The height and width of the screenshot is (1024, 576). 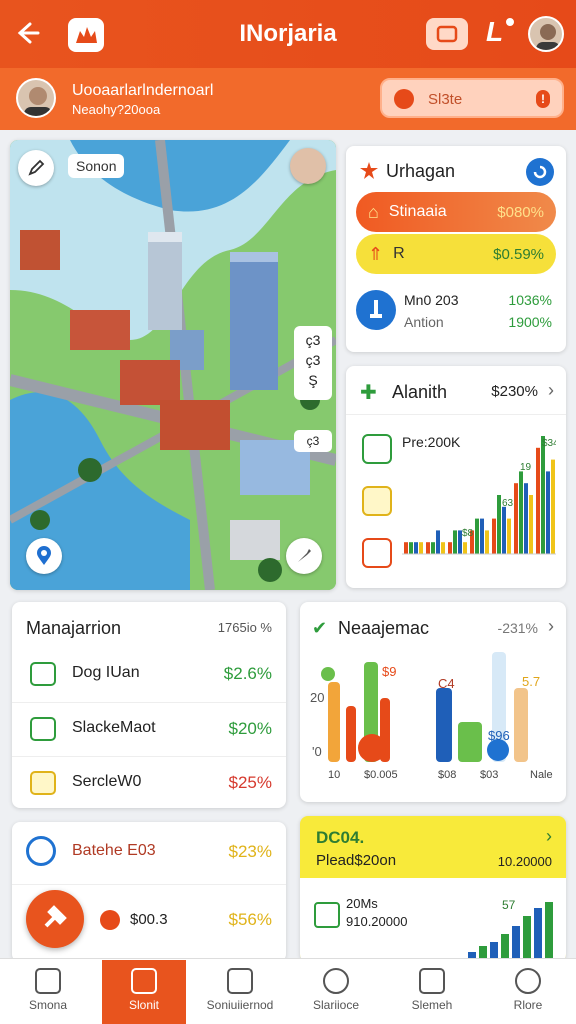 What do you see at coordinates (517, 628) in the screenshot?
I see `reports-value: -231%` at bounding box center [517, 628].